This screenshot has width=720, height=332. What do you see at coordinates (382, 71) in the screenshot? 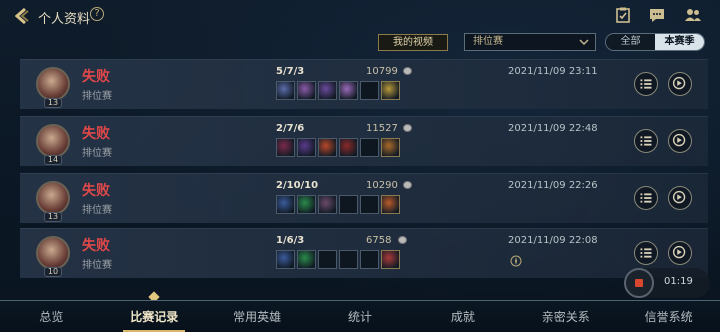
I see `gold-amount: 10799` at bounding box center [382, 71].